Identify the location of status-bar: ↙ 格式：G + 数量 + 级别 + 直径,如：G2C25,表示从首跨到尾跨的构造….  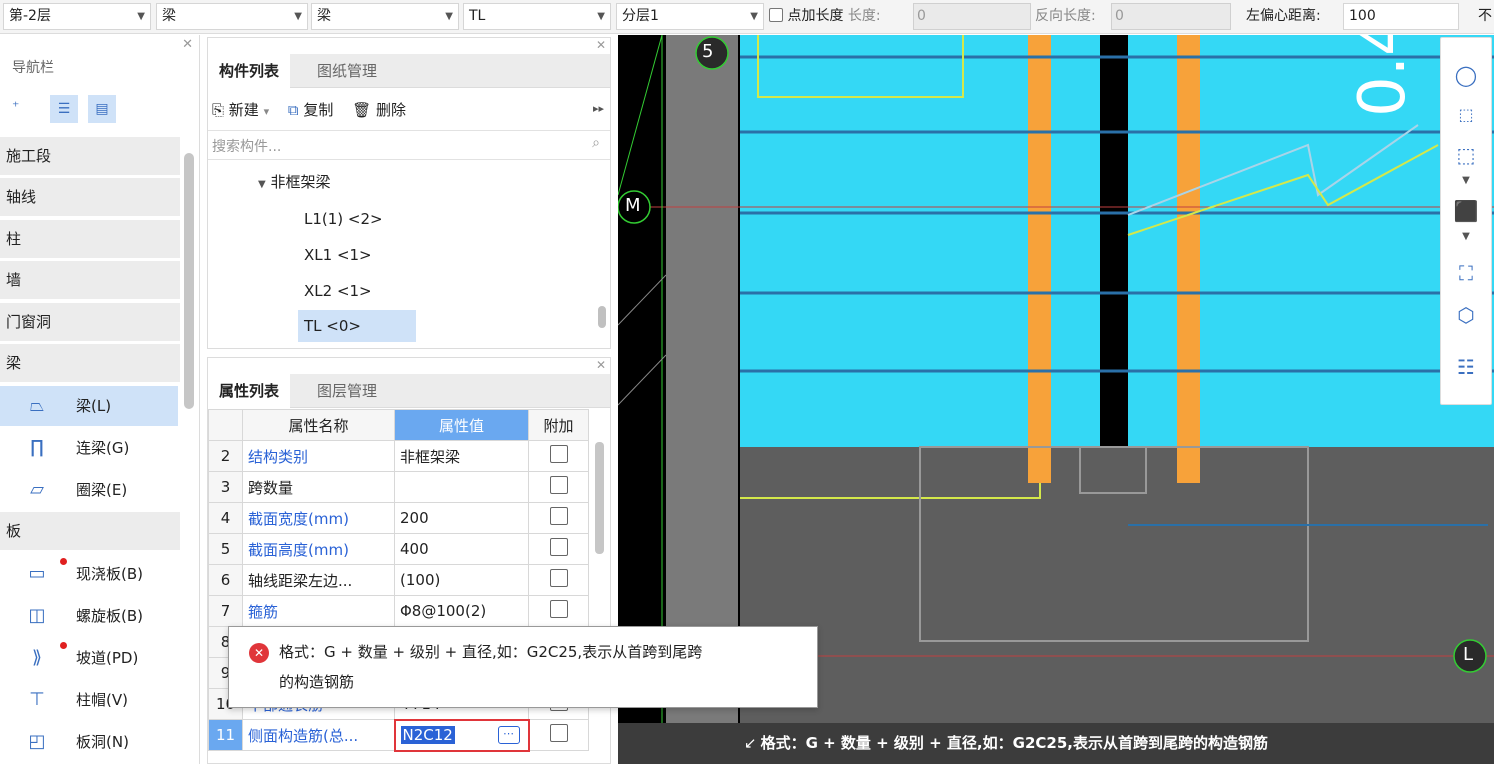
(1056, 743).